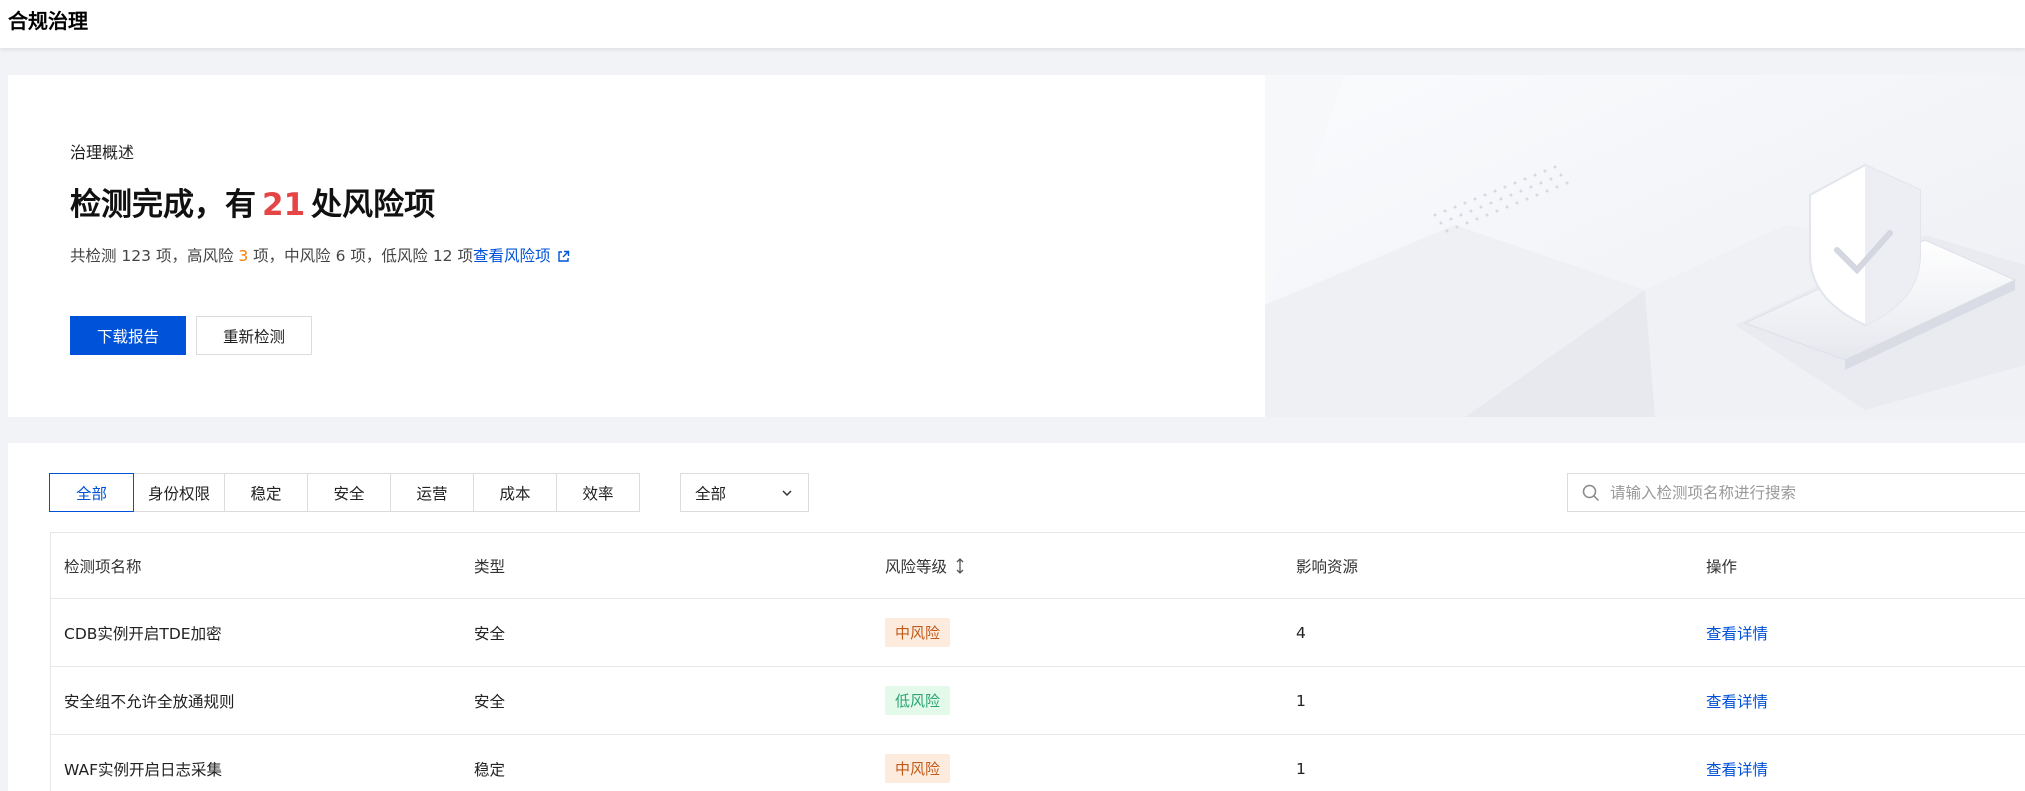 The width and height of the screenshot is (2025, 791). I want to click on overview-stats: 共检测 123 项，高风险 3 项，中风险 6 项，低风险 12 项查看风险项, so click(320, 255).